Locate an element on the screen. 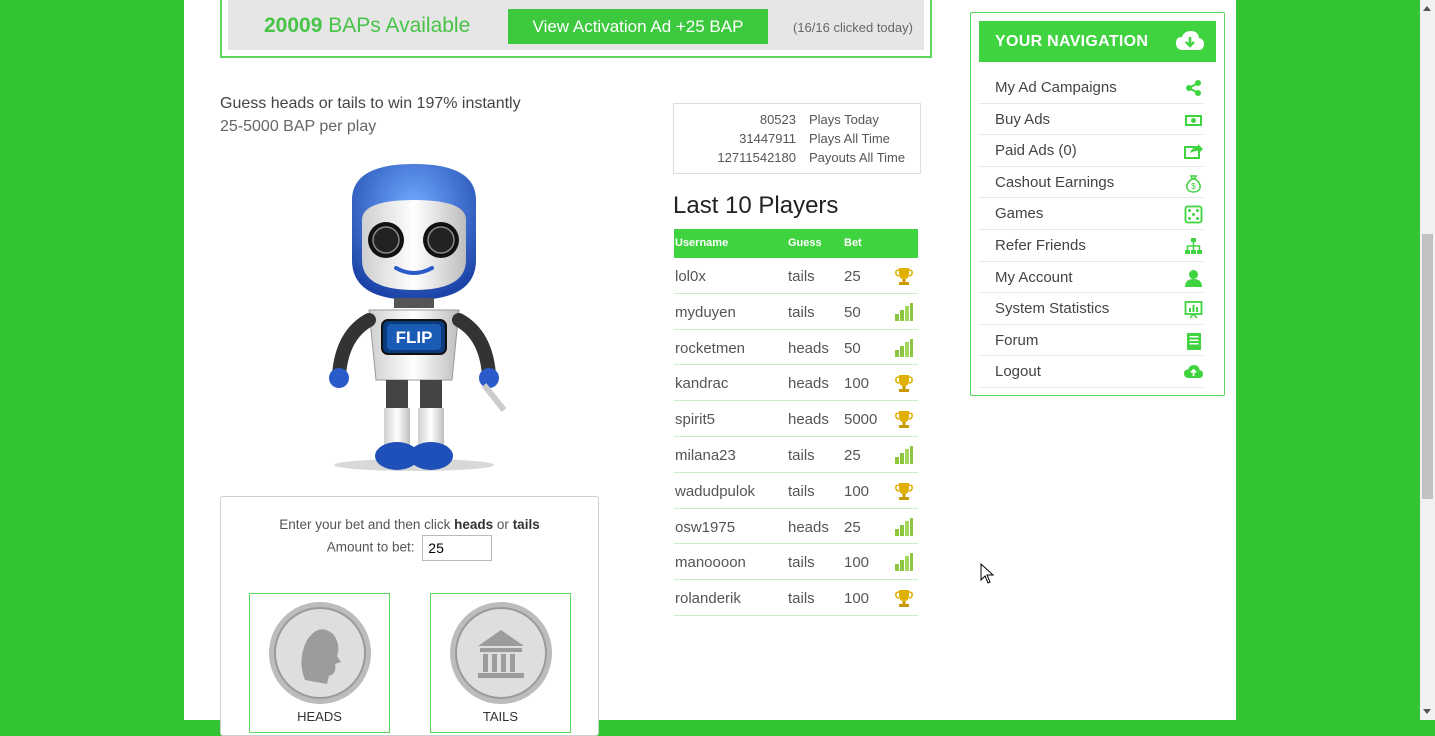 The height and width of the screenshot is (736, 1435). sitemap-icon is located at coordinates (1193, 246).